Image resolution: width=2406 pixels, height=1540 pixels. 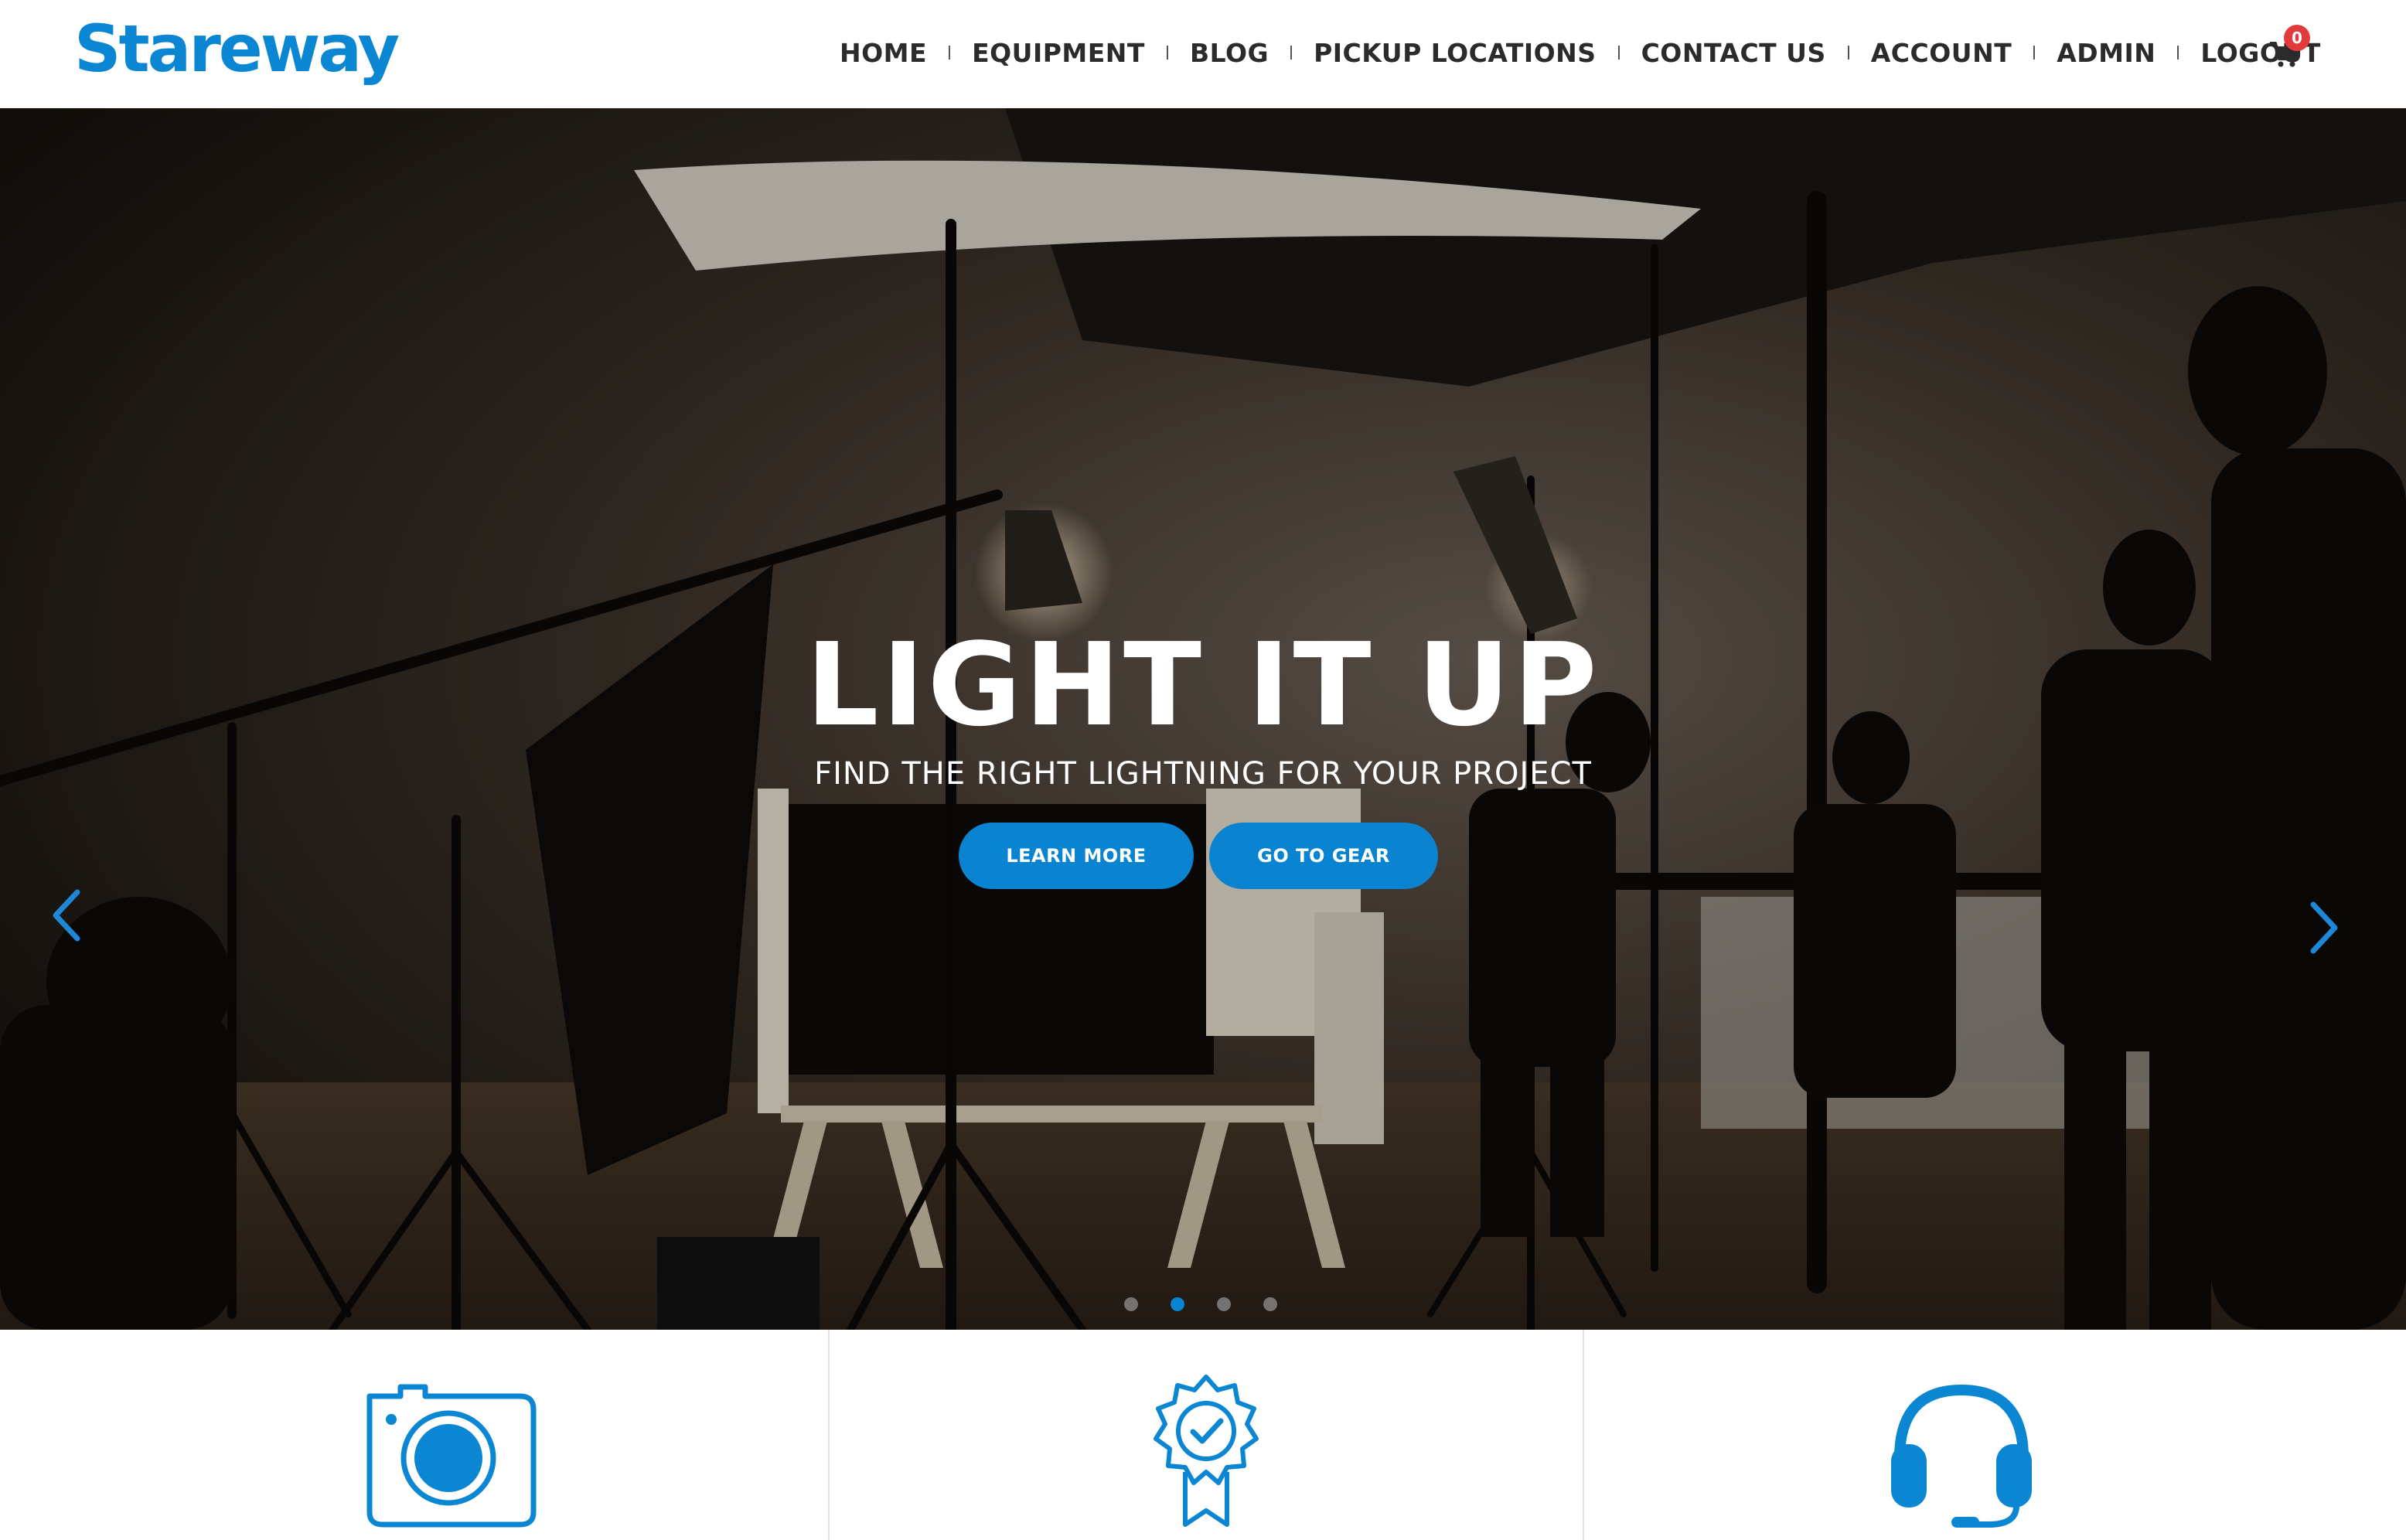 I want to click on hero-title: LIGHT IT UP, so click(x=1203, y=684).